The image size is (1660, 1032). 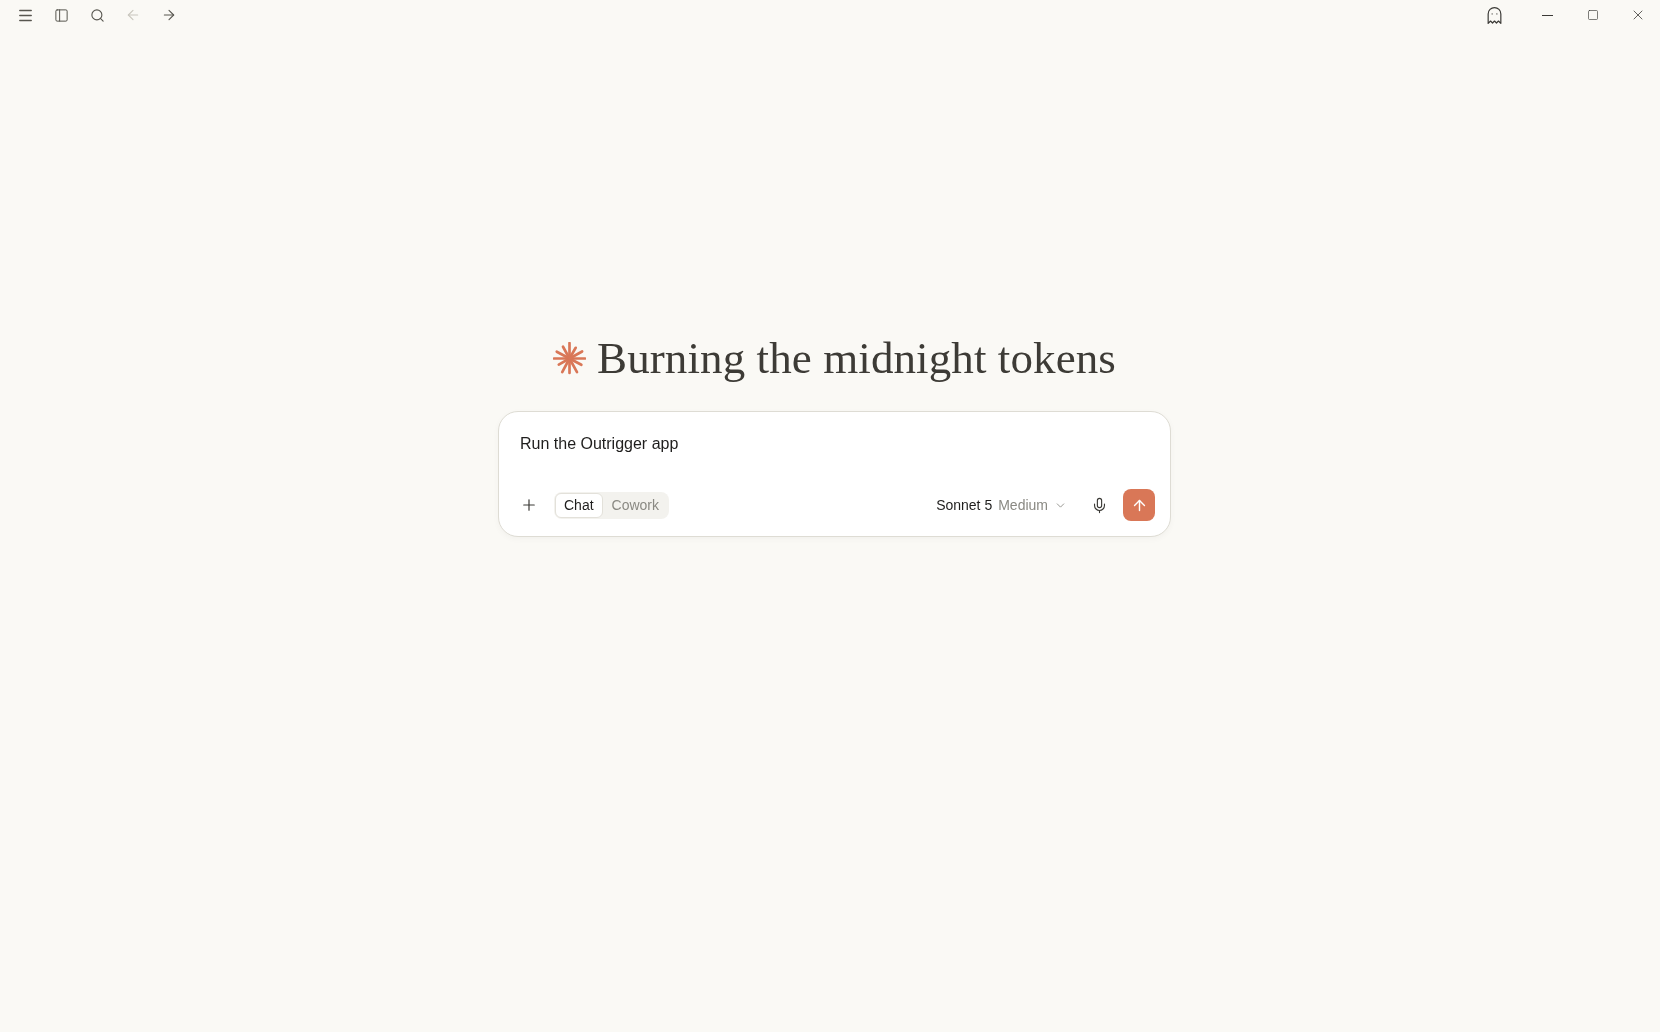 What do you see at coordinates (579, 505) in the screenshot?
I see `mode-tab: Chat` at bounding box center [579, 505].